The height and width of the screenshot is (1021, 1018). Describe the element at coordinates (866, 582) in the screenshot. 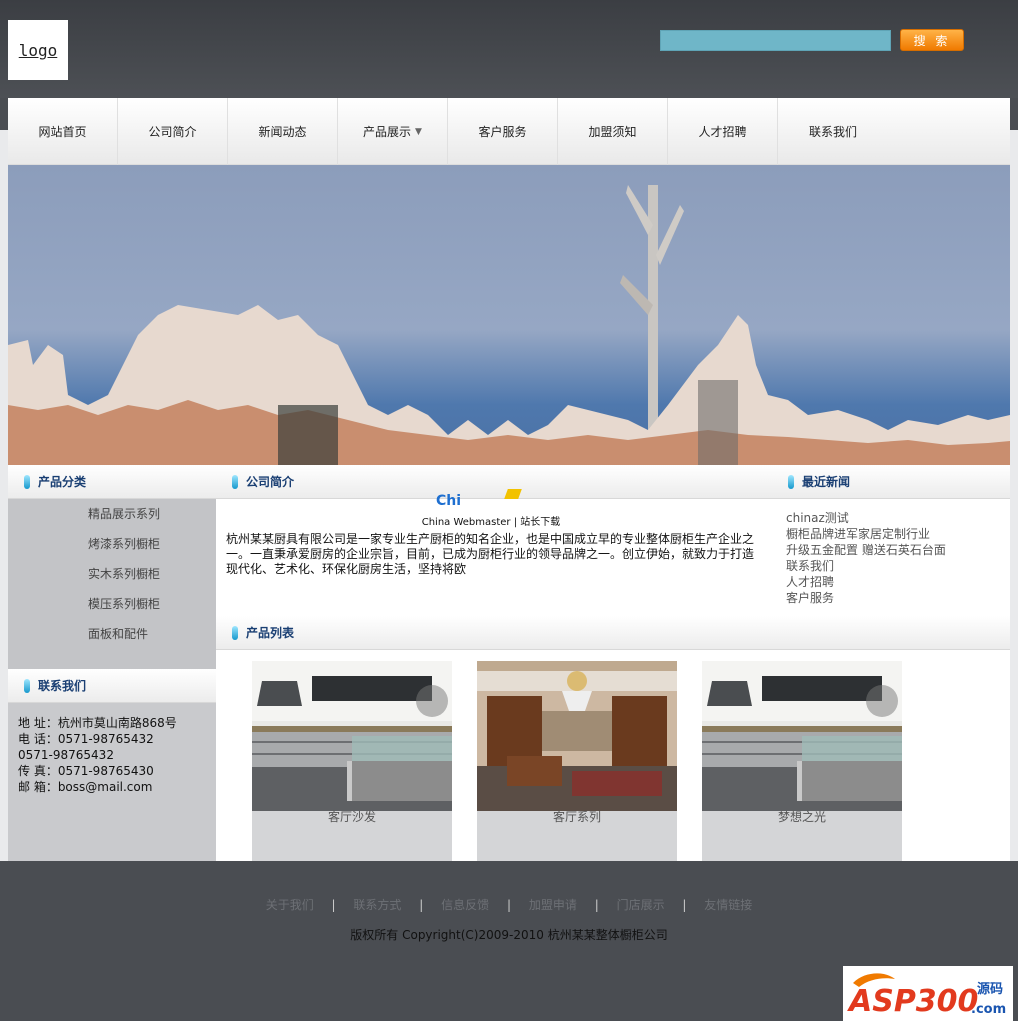

I see `news-item: 人才招聘` at that location.